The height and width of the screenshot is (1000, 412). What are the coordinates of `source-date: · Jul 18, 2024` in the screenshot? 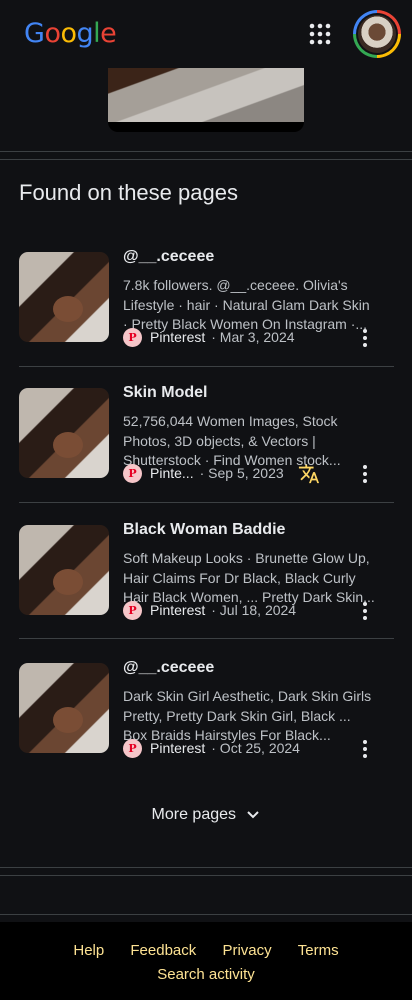 It's located at (254, 610).